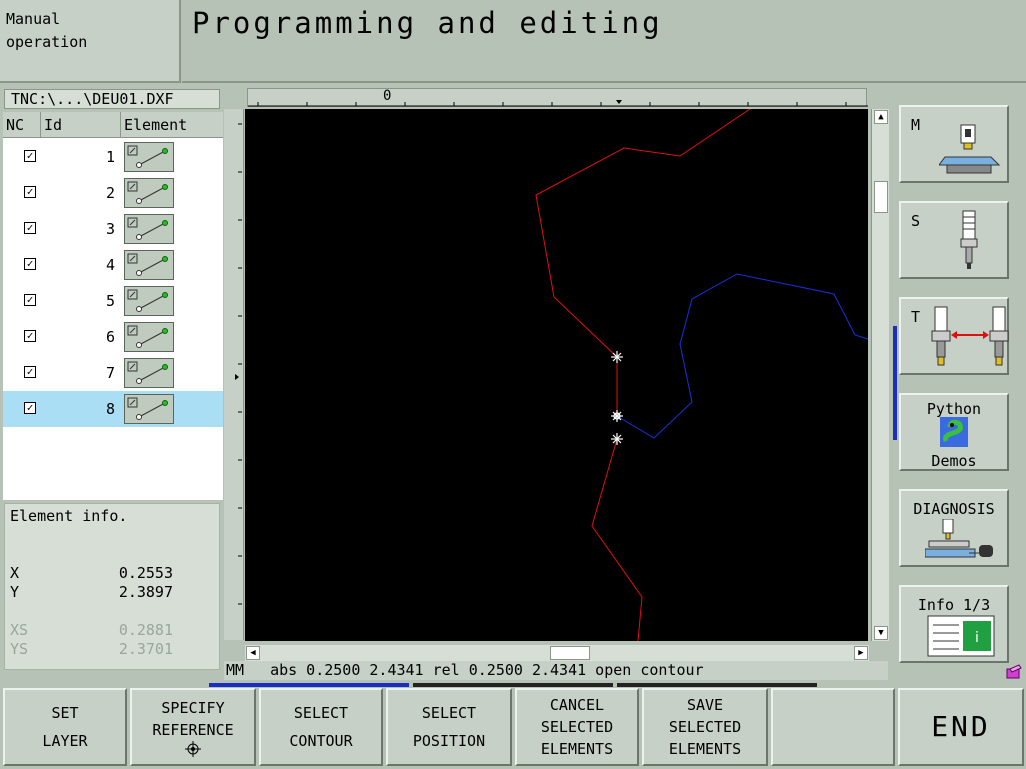  What do you see at coordinates (145, 630) in the screenshot?
I see `xs-value: 0.2881` at bounding box center [145, 630].